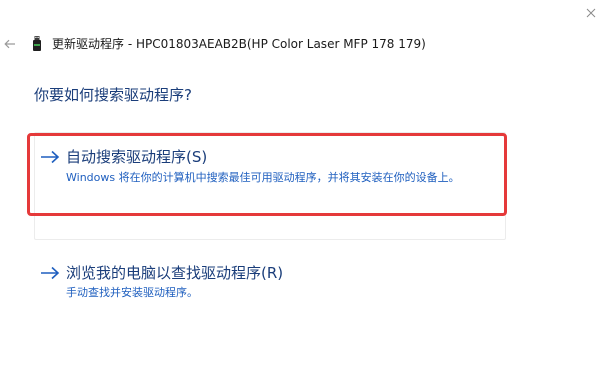 Image resolution: width=606 pixels, height=380 pixels. What do you see at coordinates (175, 273) in the screenshot?
I see `option-title: 浏览我的电脑以查找驱动程序(R)` at bounding box center [175, 273].